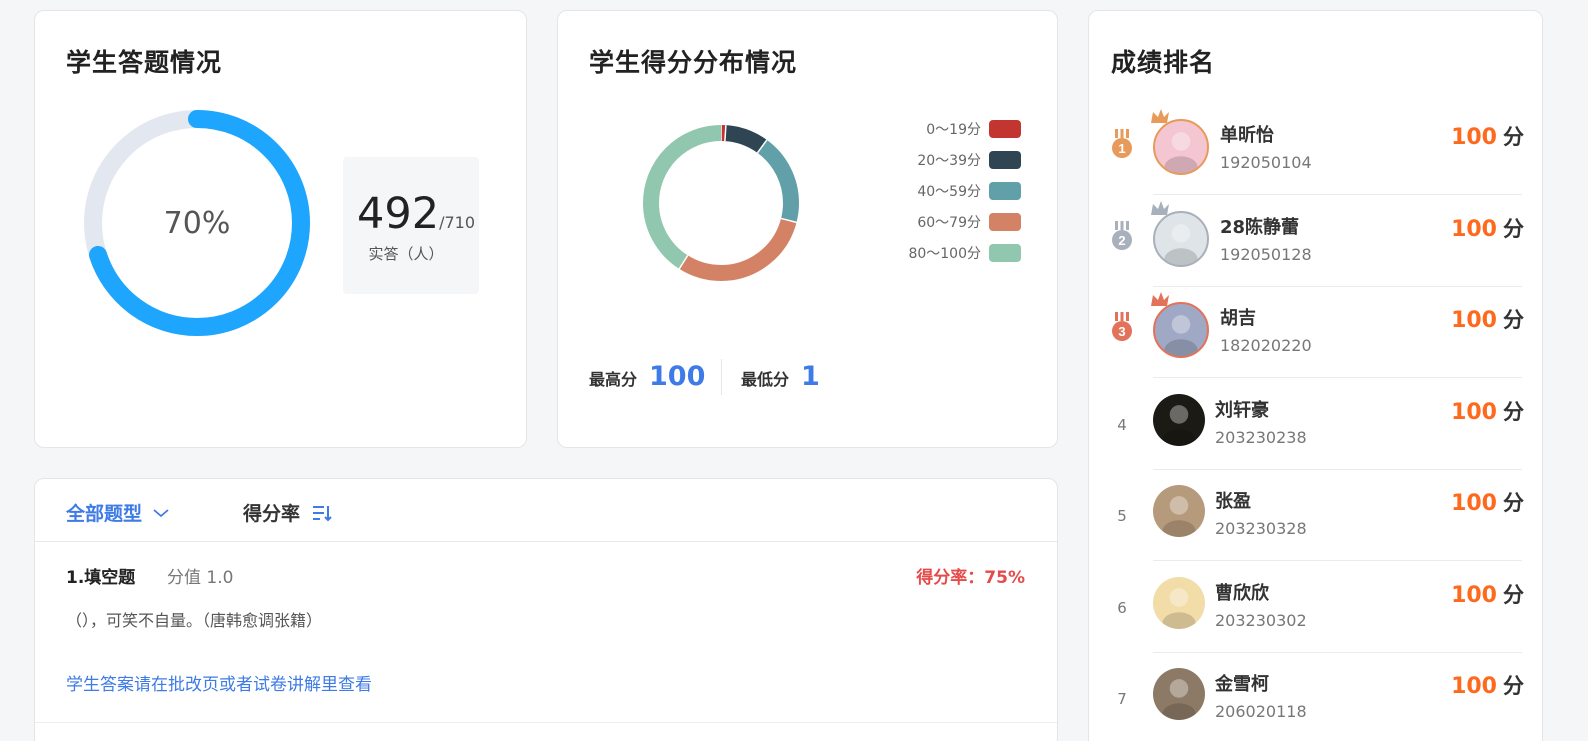  Describe the element at coordinates (693, 62) in the screenshot. I see `distribution-title: 学生得分分布情况` at that location.